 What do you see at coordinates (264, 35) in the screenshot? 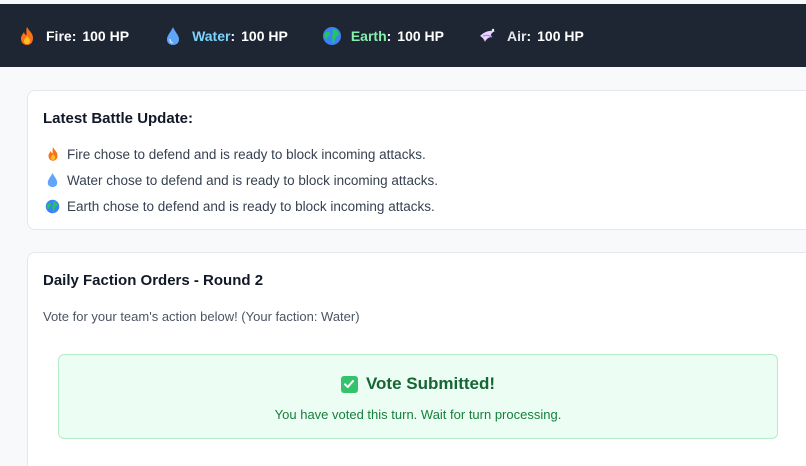
I see `faction-hp-water: 100 HP` at bounding box center [264, 35].